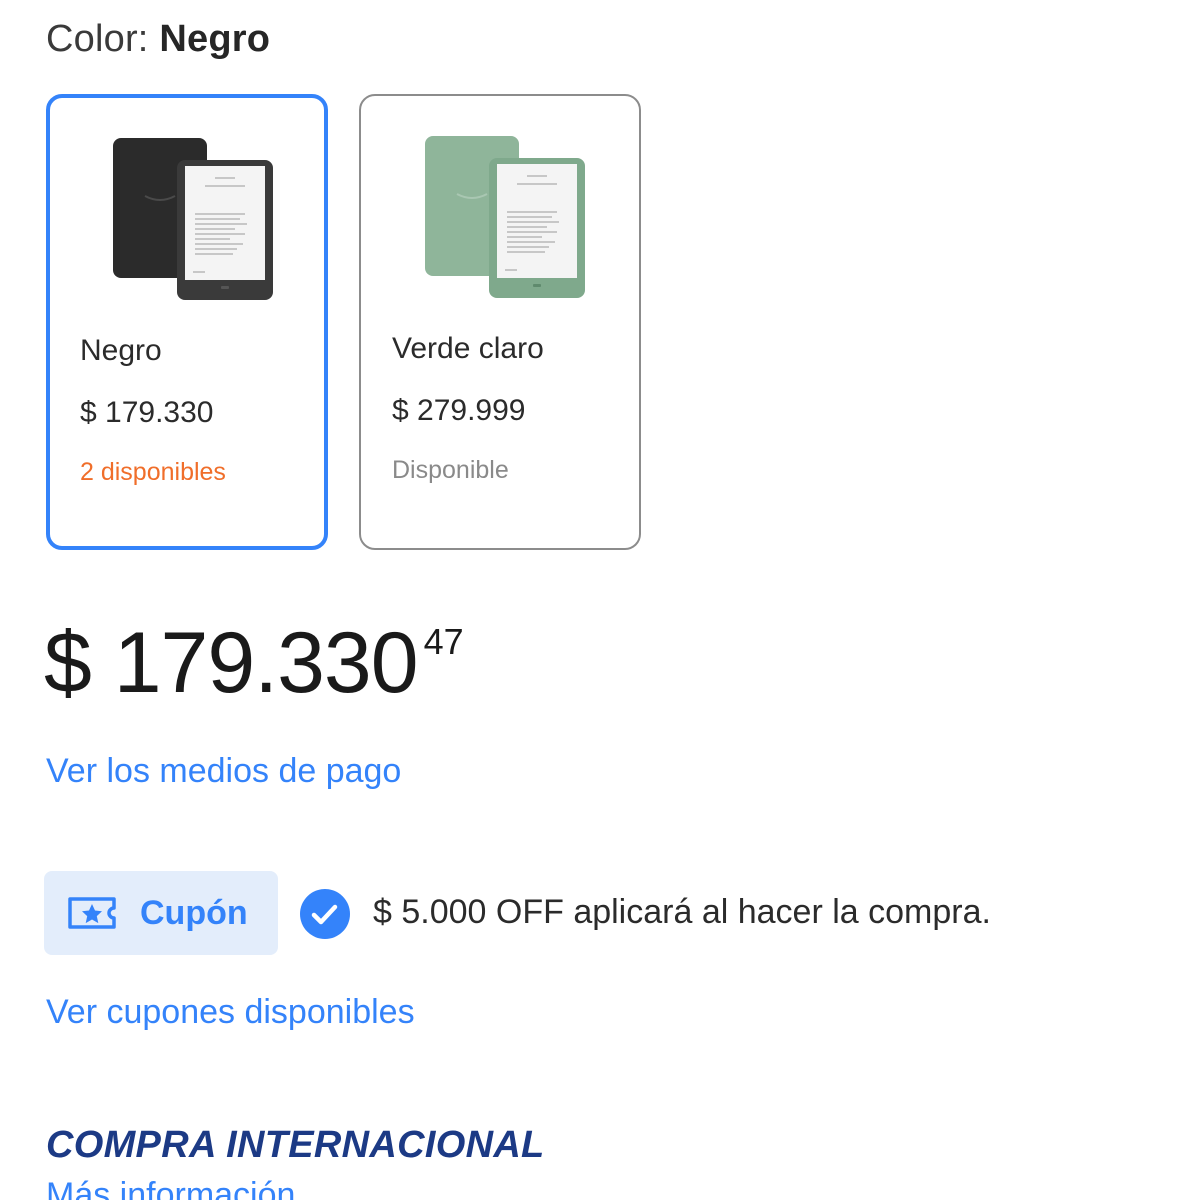 The height and width of the screenshot is (1200, 1200). I want to click on coupon-button: Cupón, so click(161, 913).